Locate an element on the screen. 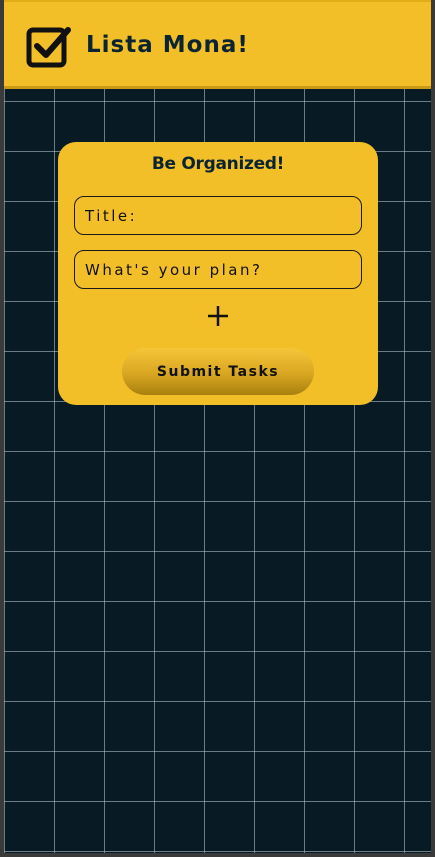  submit-tasks-button: Submit Tasks is located at coordinates (218, 371).